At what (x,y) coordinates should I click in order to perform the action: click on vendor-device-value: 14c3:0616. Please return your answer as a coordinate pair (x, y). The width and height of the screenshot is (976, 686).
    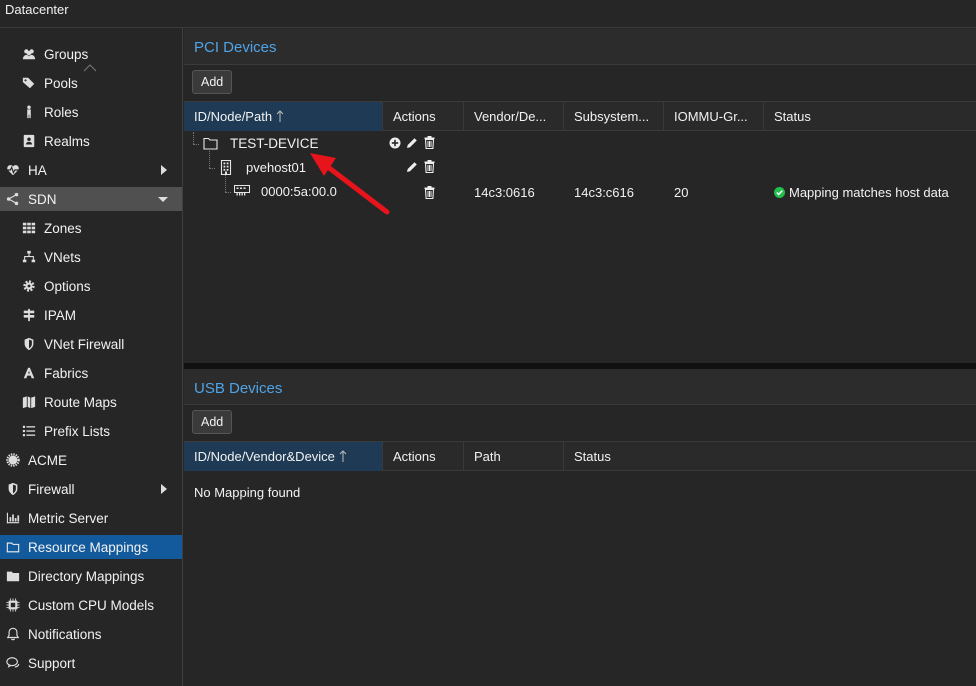
    Looking at the image, I should click on (504, 192).